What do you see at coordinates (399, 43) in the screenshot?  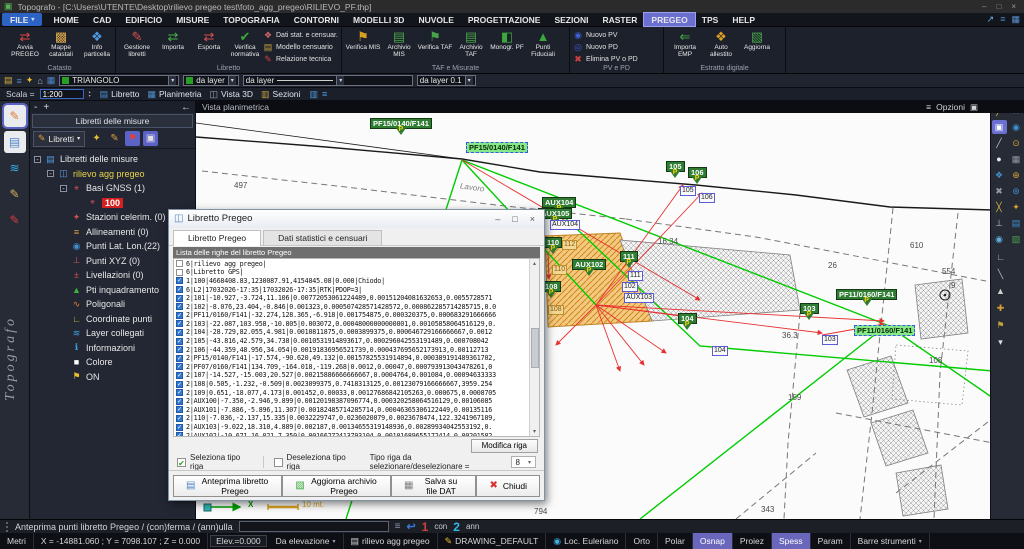 I see `ribbon-button: ▤ Archivio MIS` at bounding box center [399, 43].